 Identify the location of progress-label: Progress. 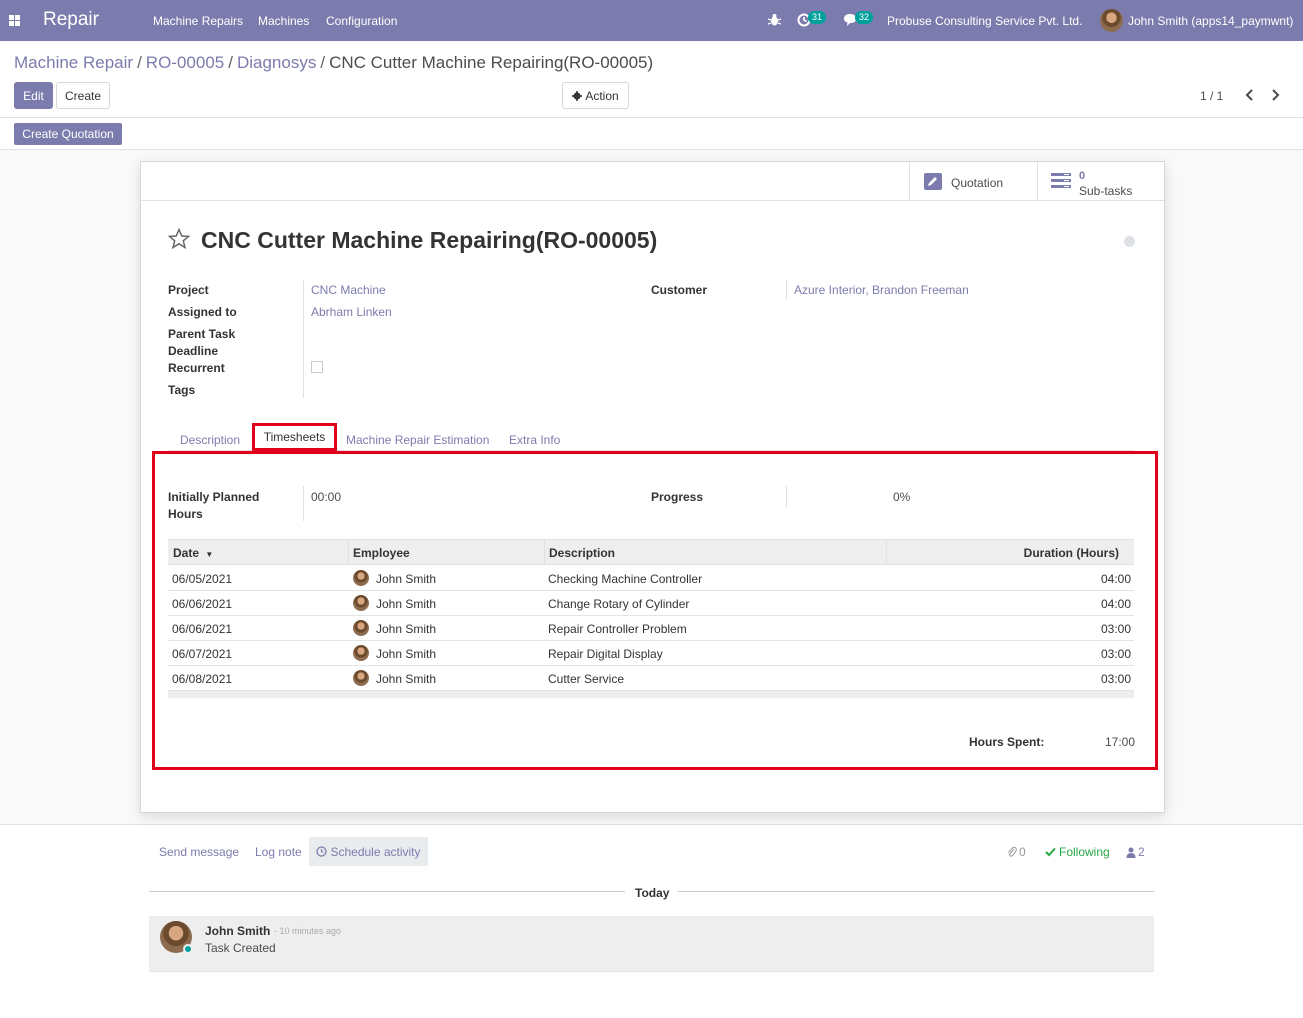
(677, 497).